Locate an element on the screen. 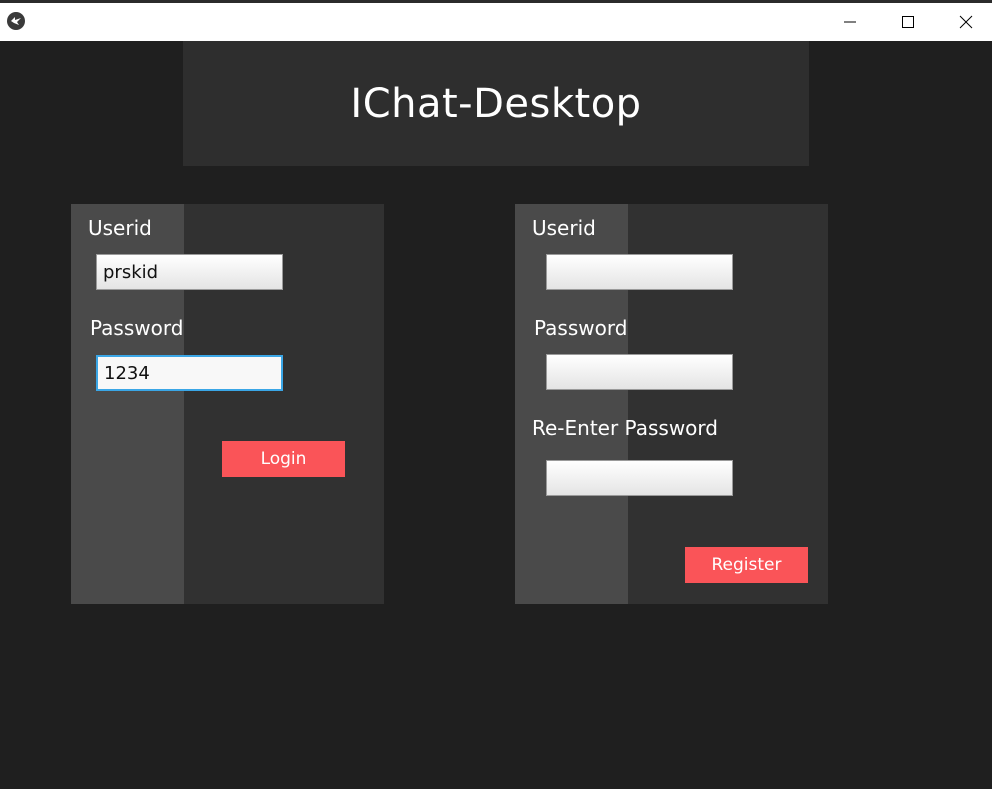  login-password-input: 1234 is located at coordinates (189, 373).